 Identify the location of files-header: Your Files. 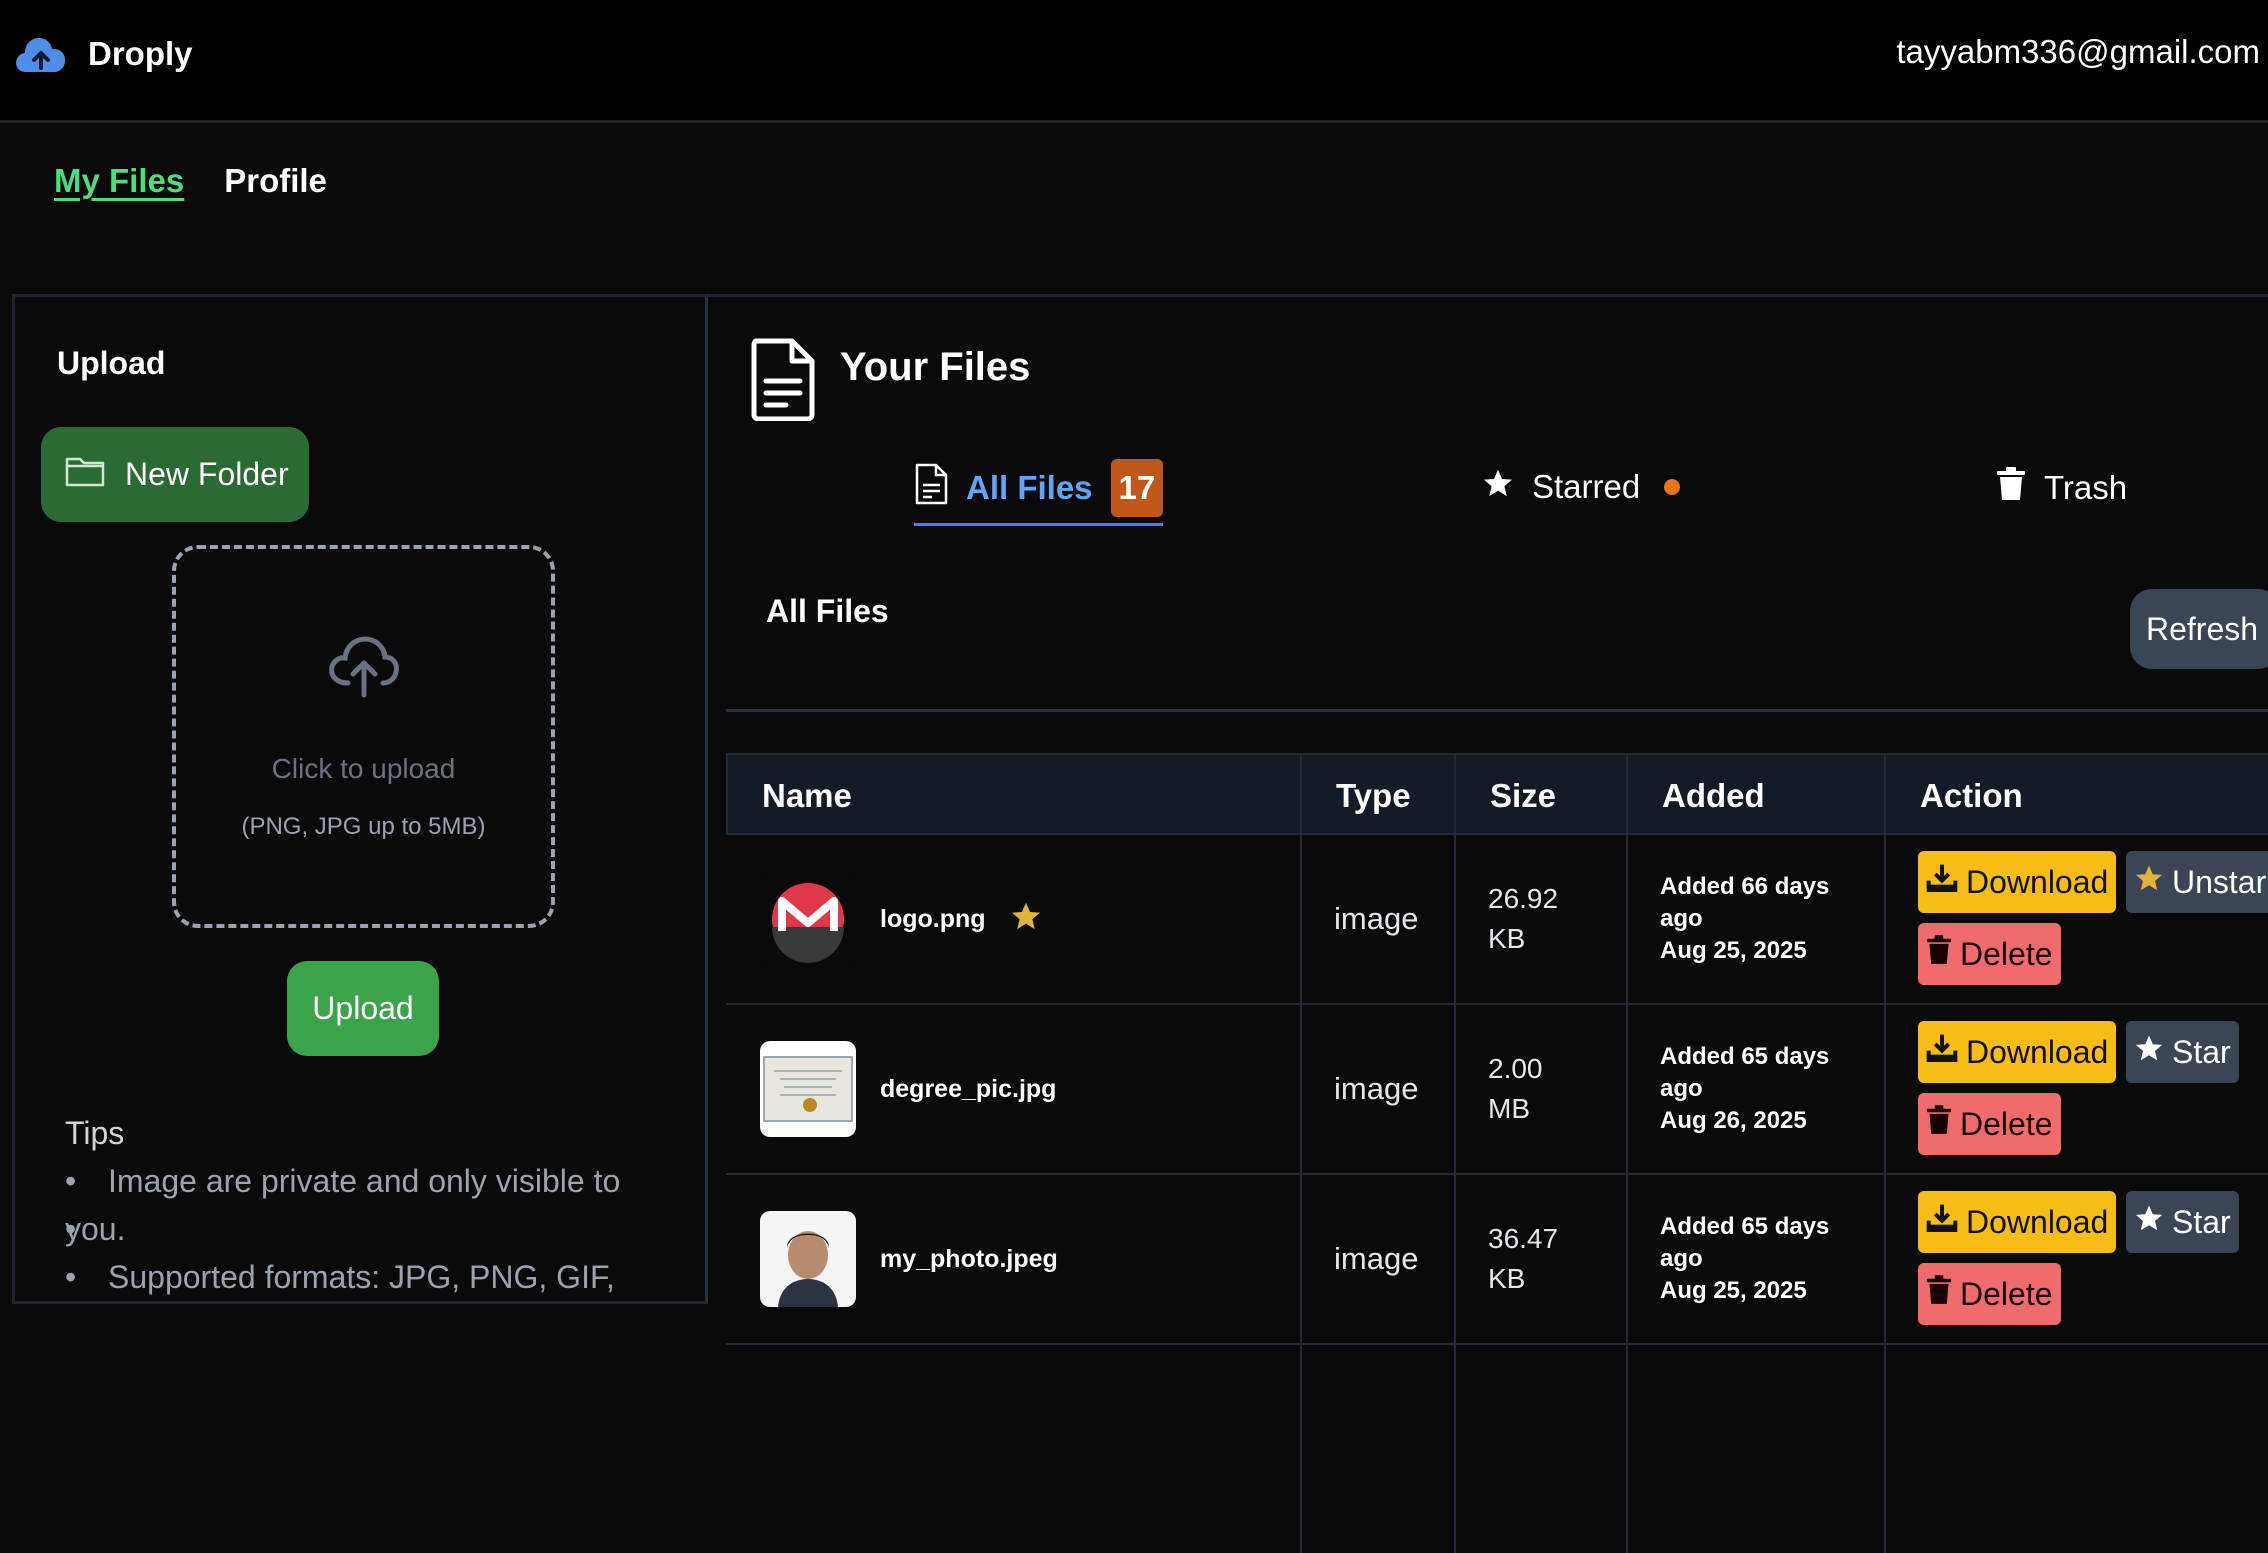
(890, 381).